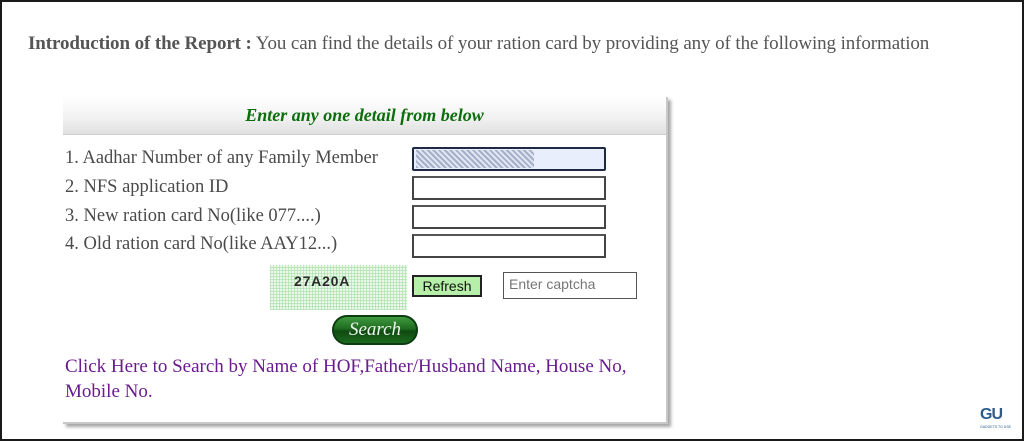 The height and width of the screenshot is (441, 1024). Describe the element at coordinates (995, 427) in the screenshot. I see `logo-caption: GADGETS TO USE` at that location.